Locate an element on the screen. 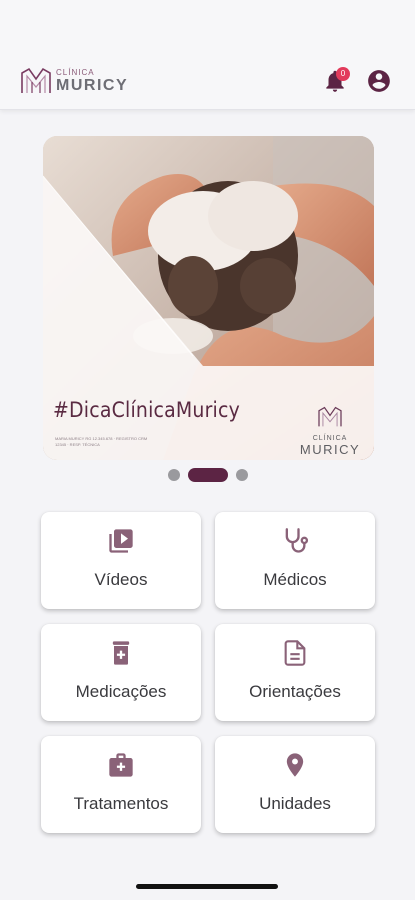 Image resolution: width=415 pixels, height=900 pixels. medications-button: Medicações is located at coordinates (121, 672).